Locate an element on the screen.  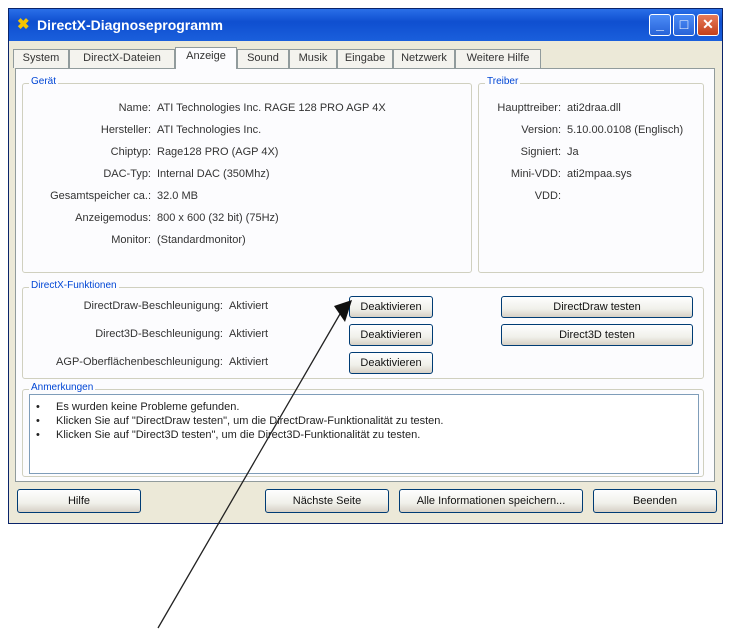
annotation-arrow is located at coordinates (254, 464).